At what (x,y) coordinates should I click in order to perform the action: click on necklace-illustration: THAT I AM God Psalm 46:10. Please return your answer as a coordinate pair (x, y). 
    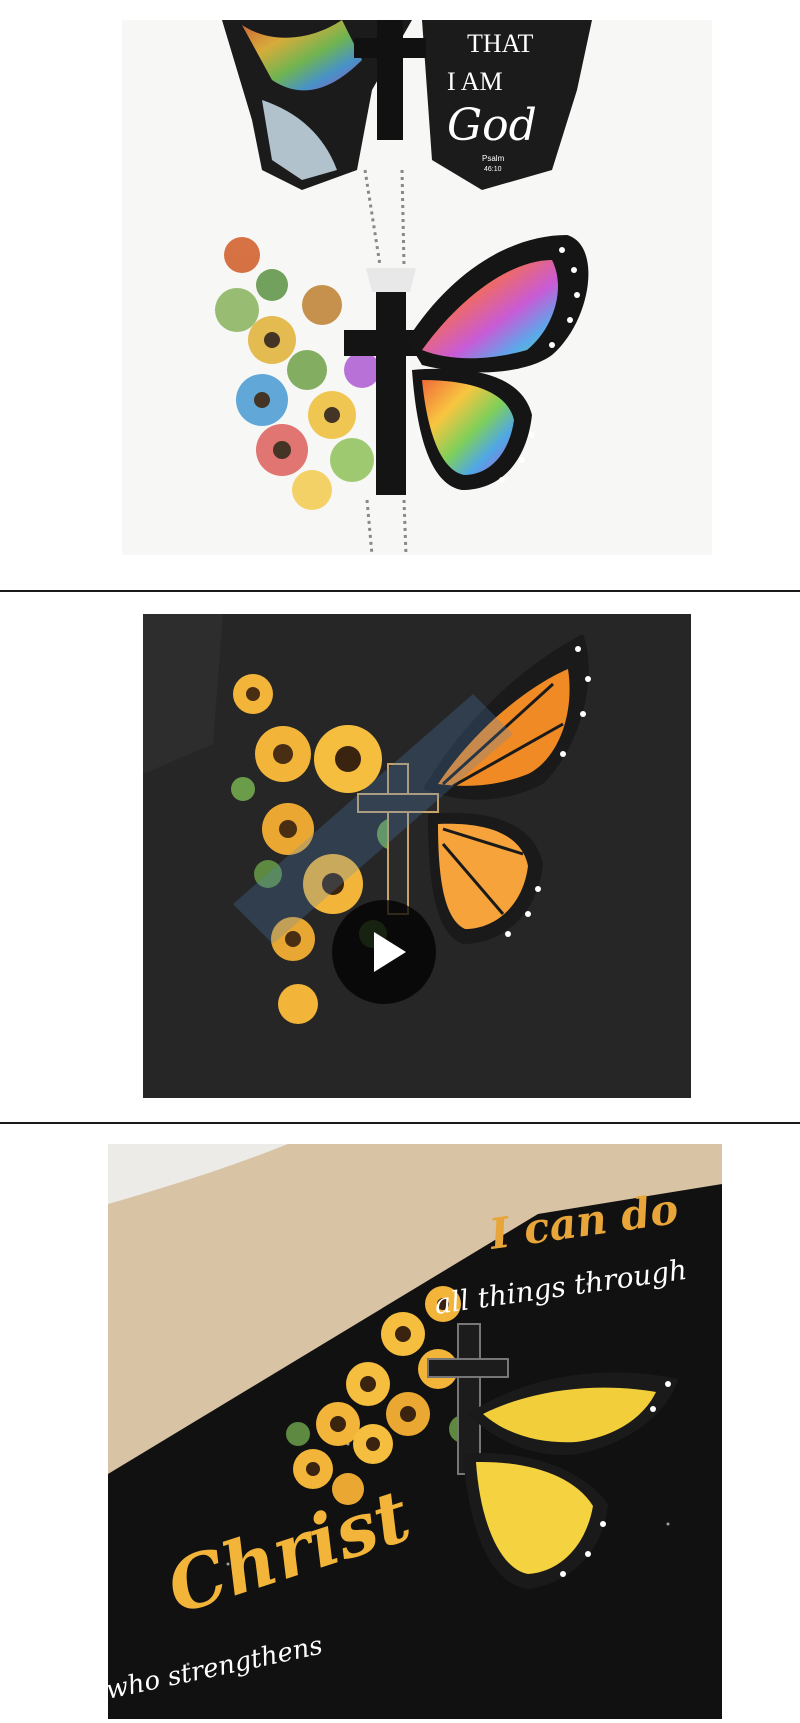
    Looking at the image, I should click on (403, 287).